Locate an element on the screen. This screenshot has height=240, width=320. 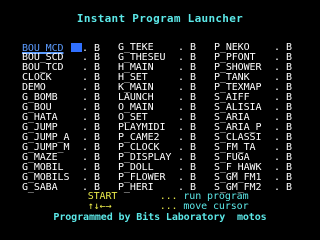
file-extension: B is located at coordinates (289, 187).